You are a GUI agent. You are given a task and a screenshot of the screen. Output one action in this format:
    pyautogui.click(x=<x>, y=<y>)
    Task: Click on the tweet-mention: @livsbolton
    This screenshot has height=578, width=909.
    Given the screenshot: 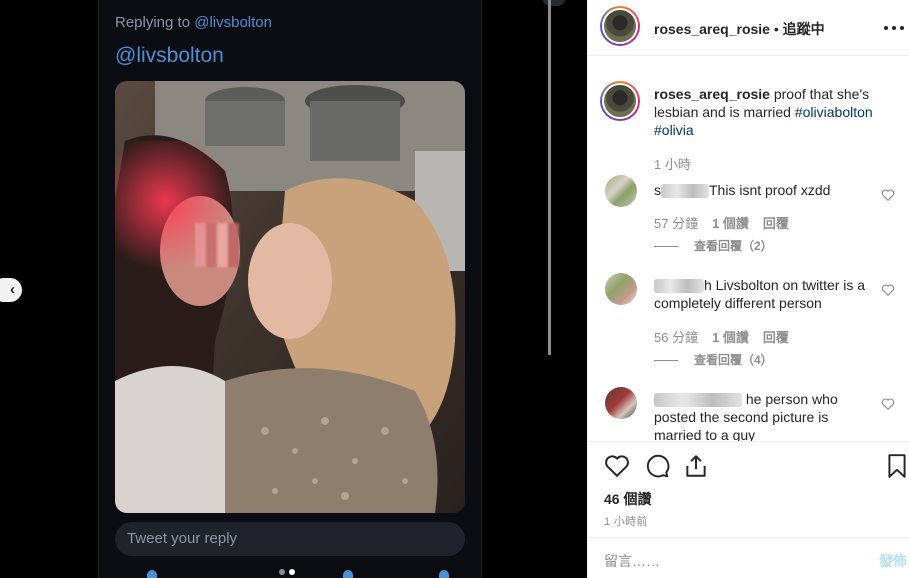 What is the action you would take?
    pyautogui.click(x=169, y=55)
    